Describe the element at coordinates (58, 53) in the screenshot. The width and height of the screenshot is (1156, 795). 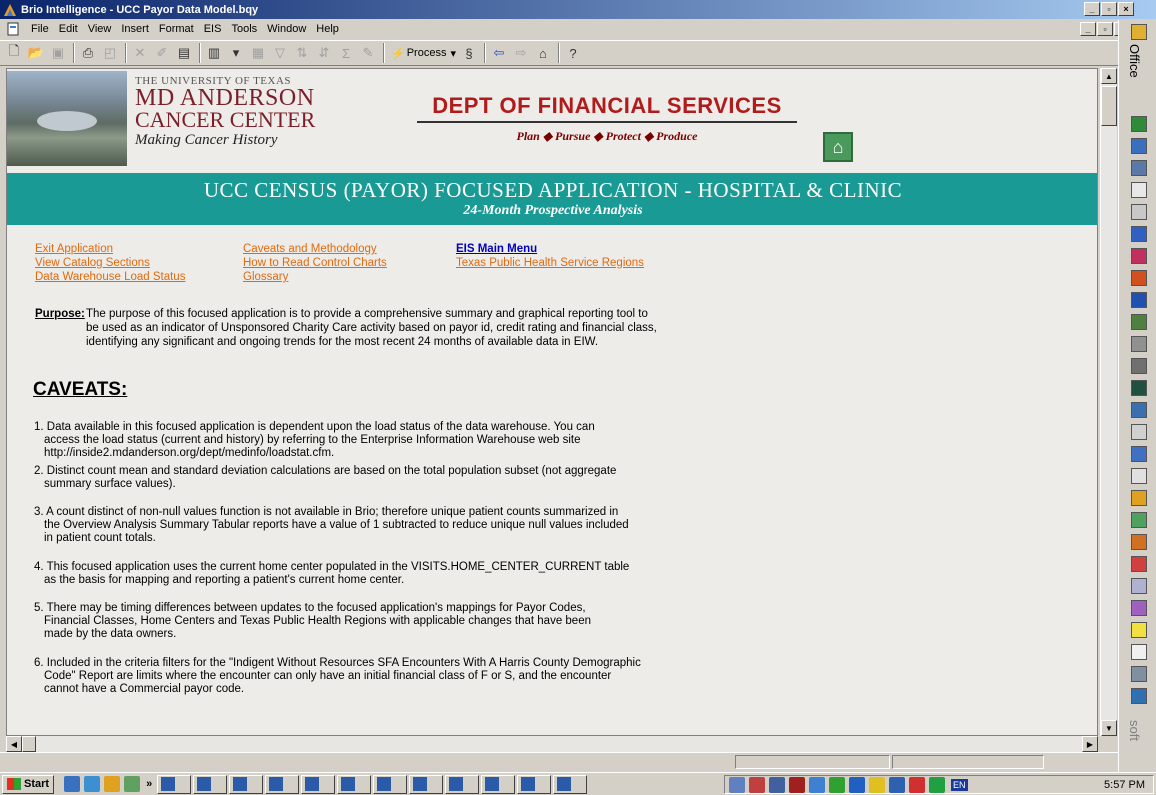
I see `save-icon: ▣` at that location.